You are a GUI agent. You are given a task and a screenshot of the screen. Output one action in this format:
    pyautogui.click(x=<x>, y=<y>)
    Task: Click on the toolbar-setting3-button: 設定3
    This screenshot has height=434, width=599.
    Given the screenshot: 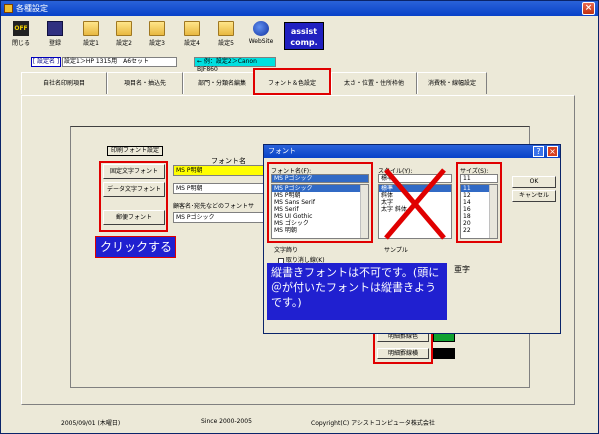 What is the action you would take?
    pyautogui.click(x=157, y=36)
    